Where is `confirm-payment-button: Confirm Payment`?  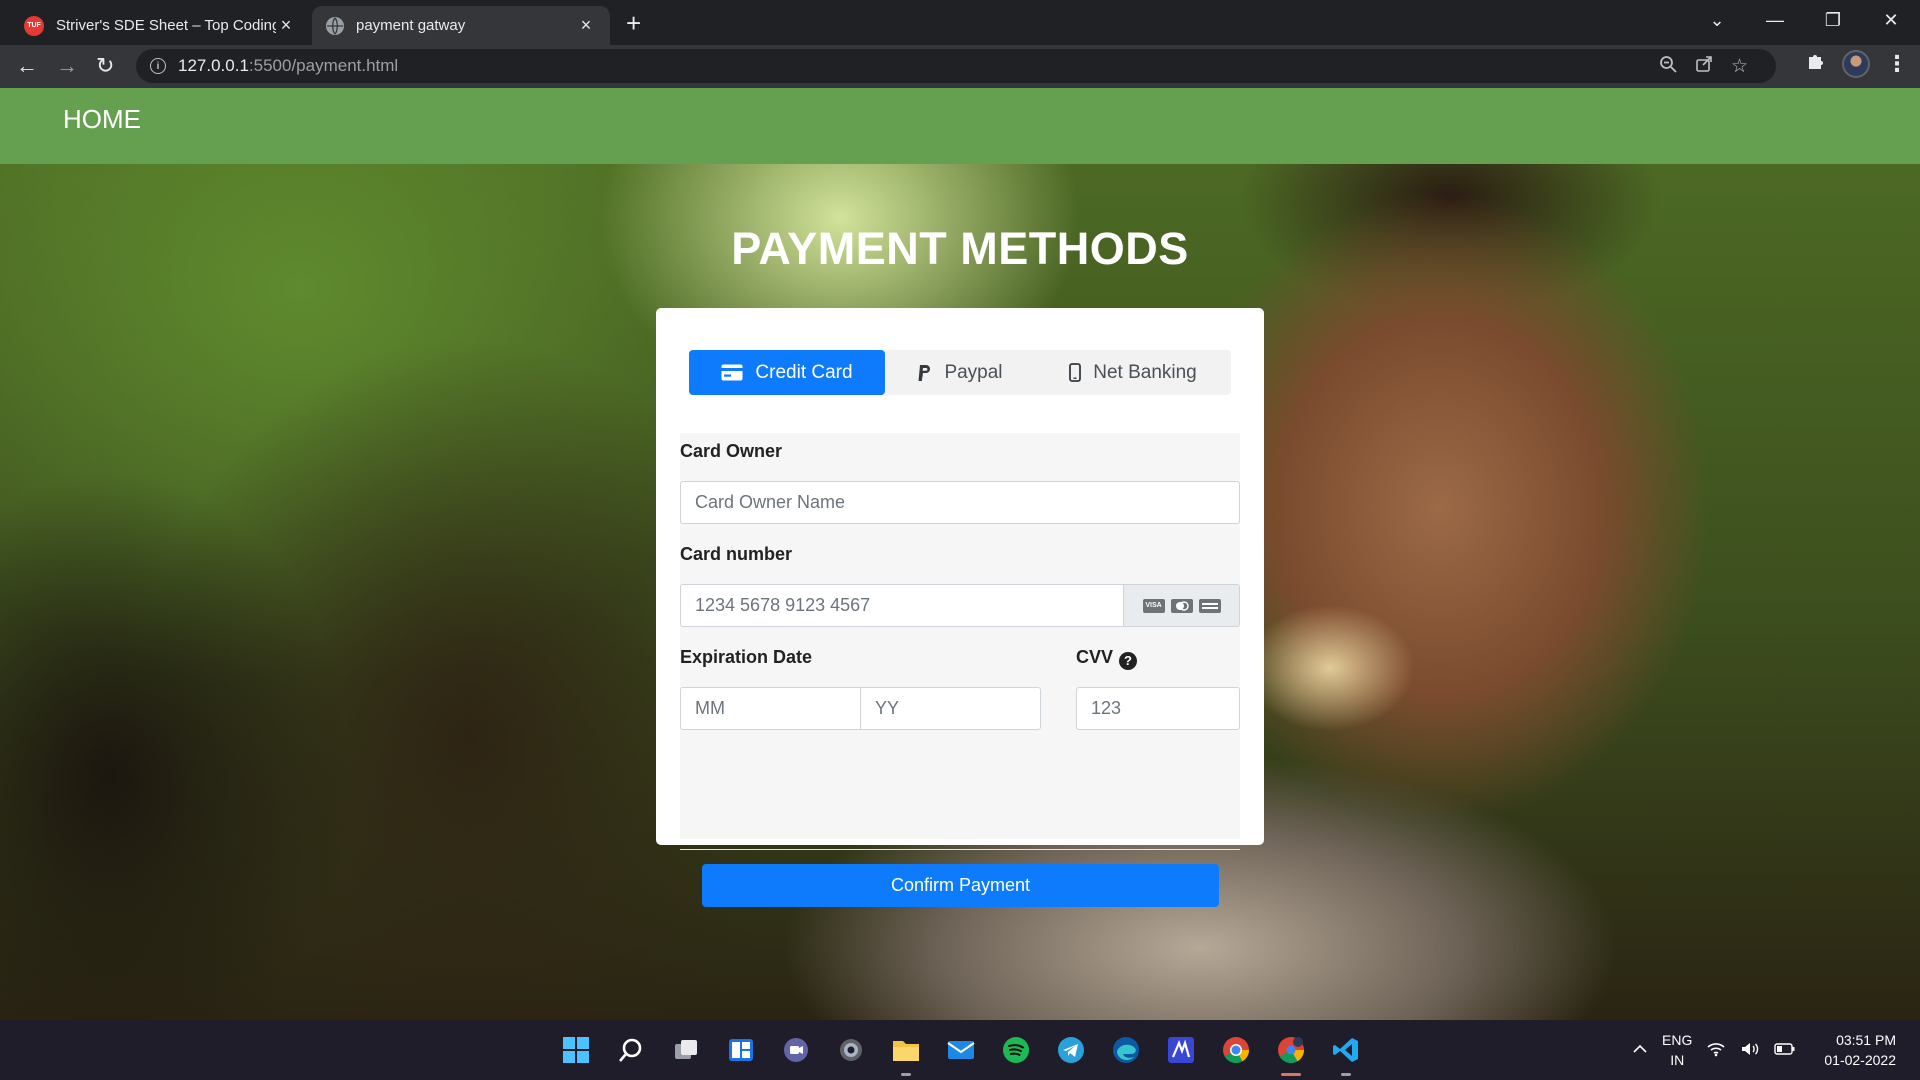
confirm-payment-button: Confirm Payment is located at coordinates (960, 885).